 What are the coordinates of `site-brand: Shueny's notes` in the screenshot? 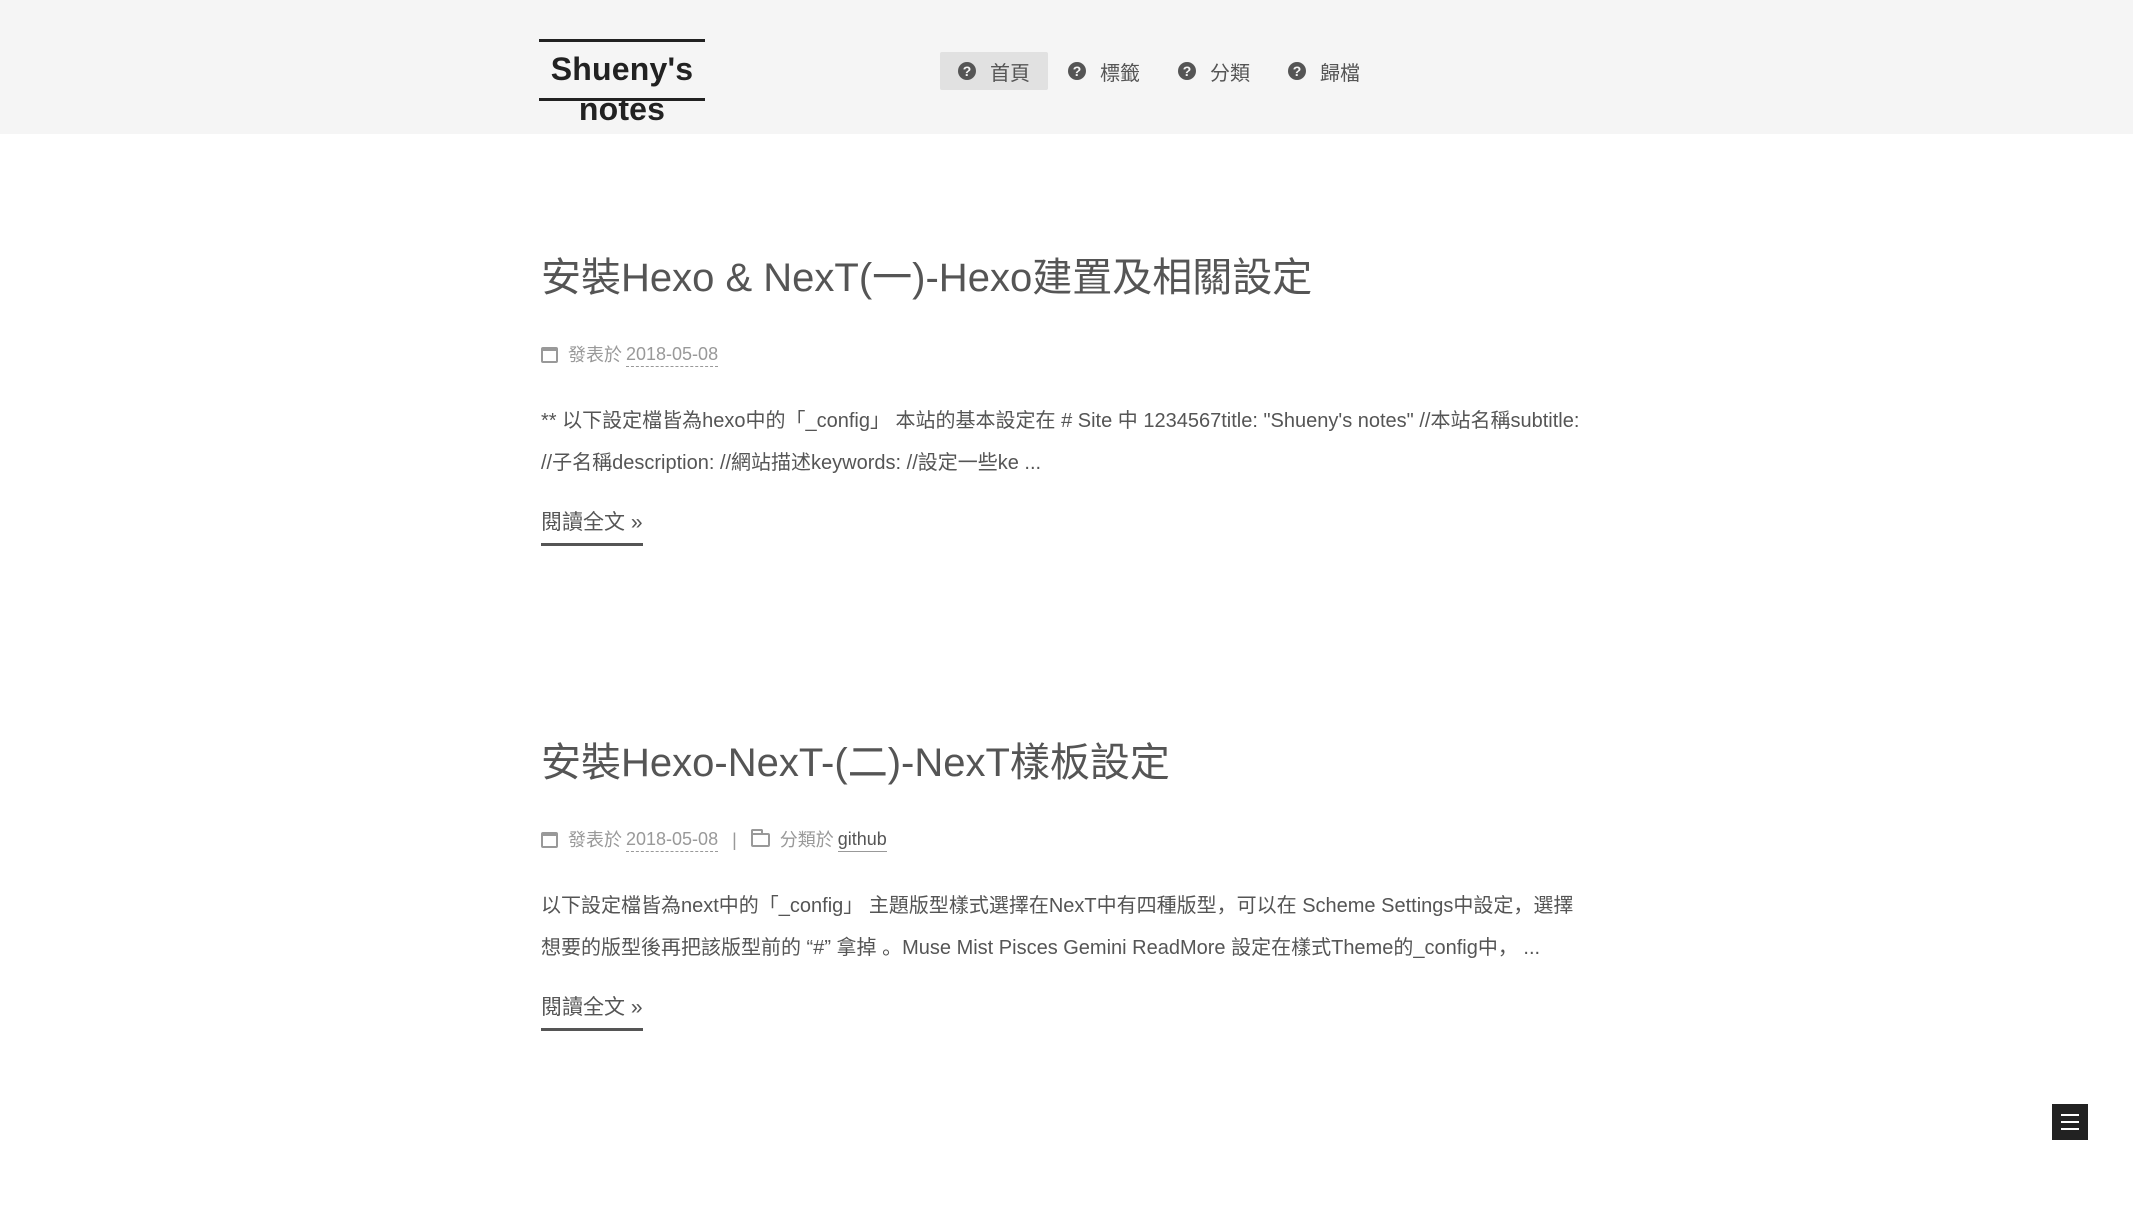 It's located at (622, 83).